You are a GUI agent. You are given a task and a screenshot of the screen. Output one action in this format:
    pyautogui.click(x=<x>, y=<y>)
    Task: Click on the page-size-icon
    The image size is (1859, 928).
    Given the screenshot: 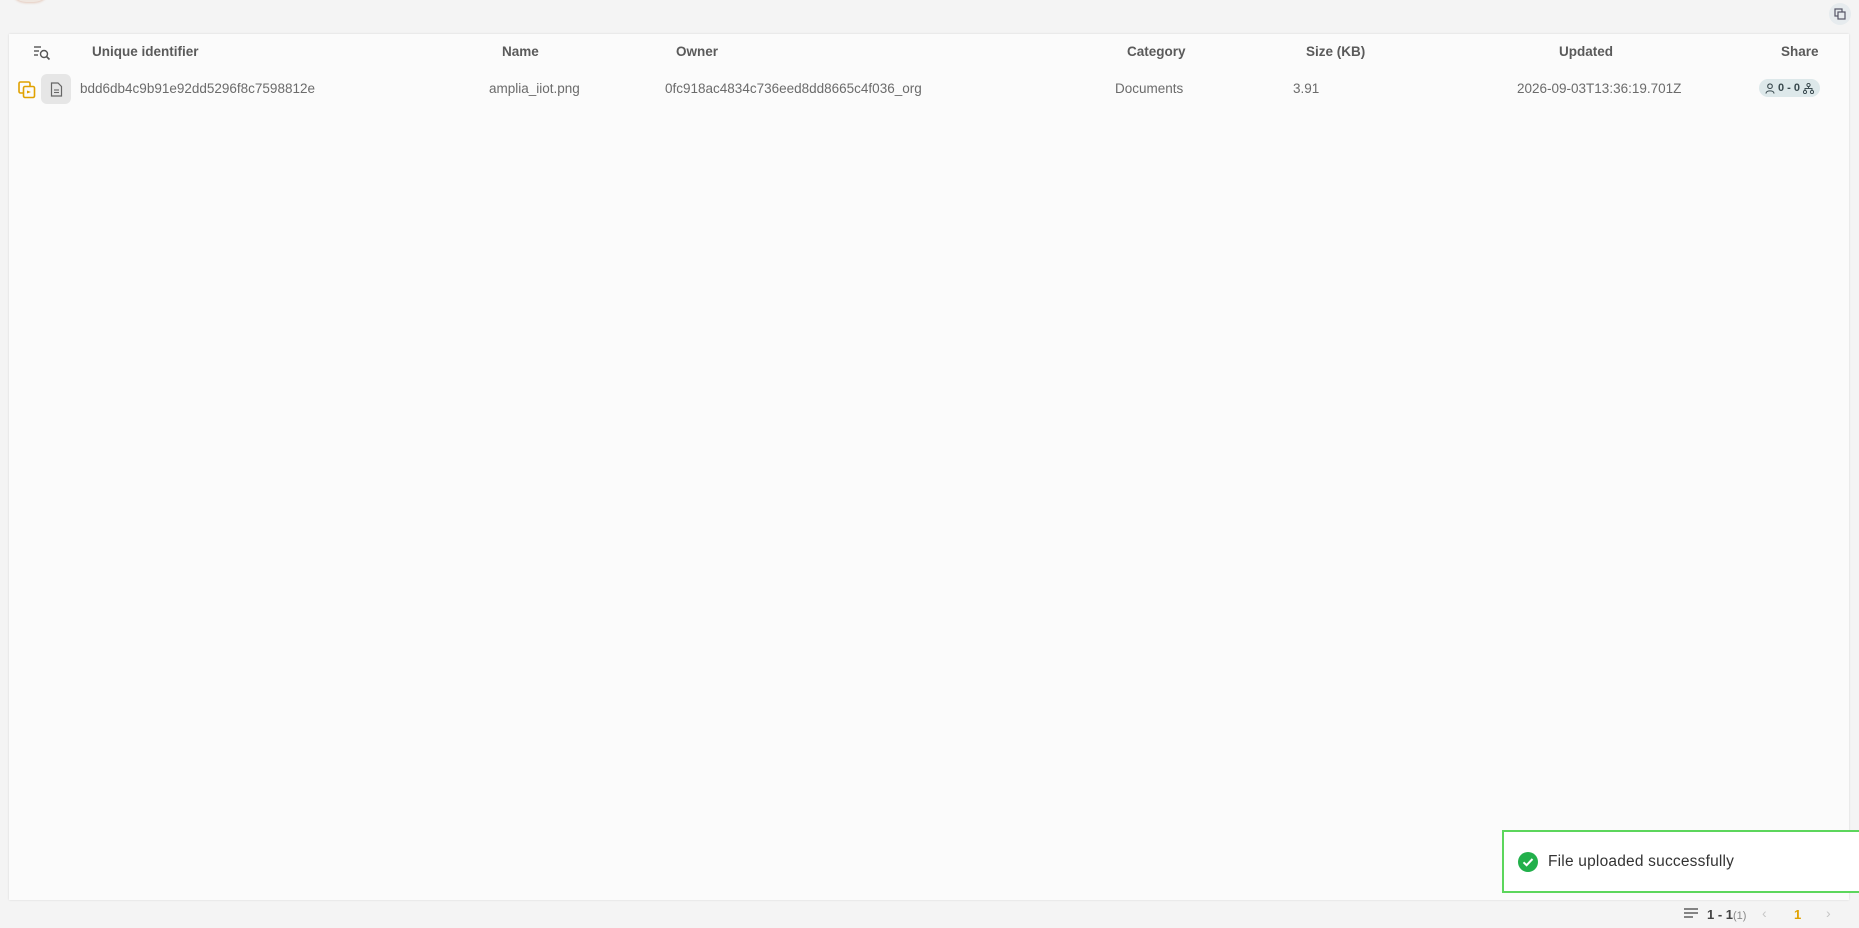 What is the action you would take?
    pyautogui.click(x=1691, y=913)
    